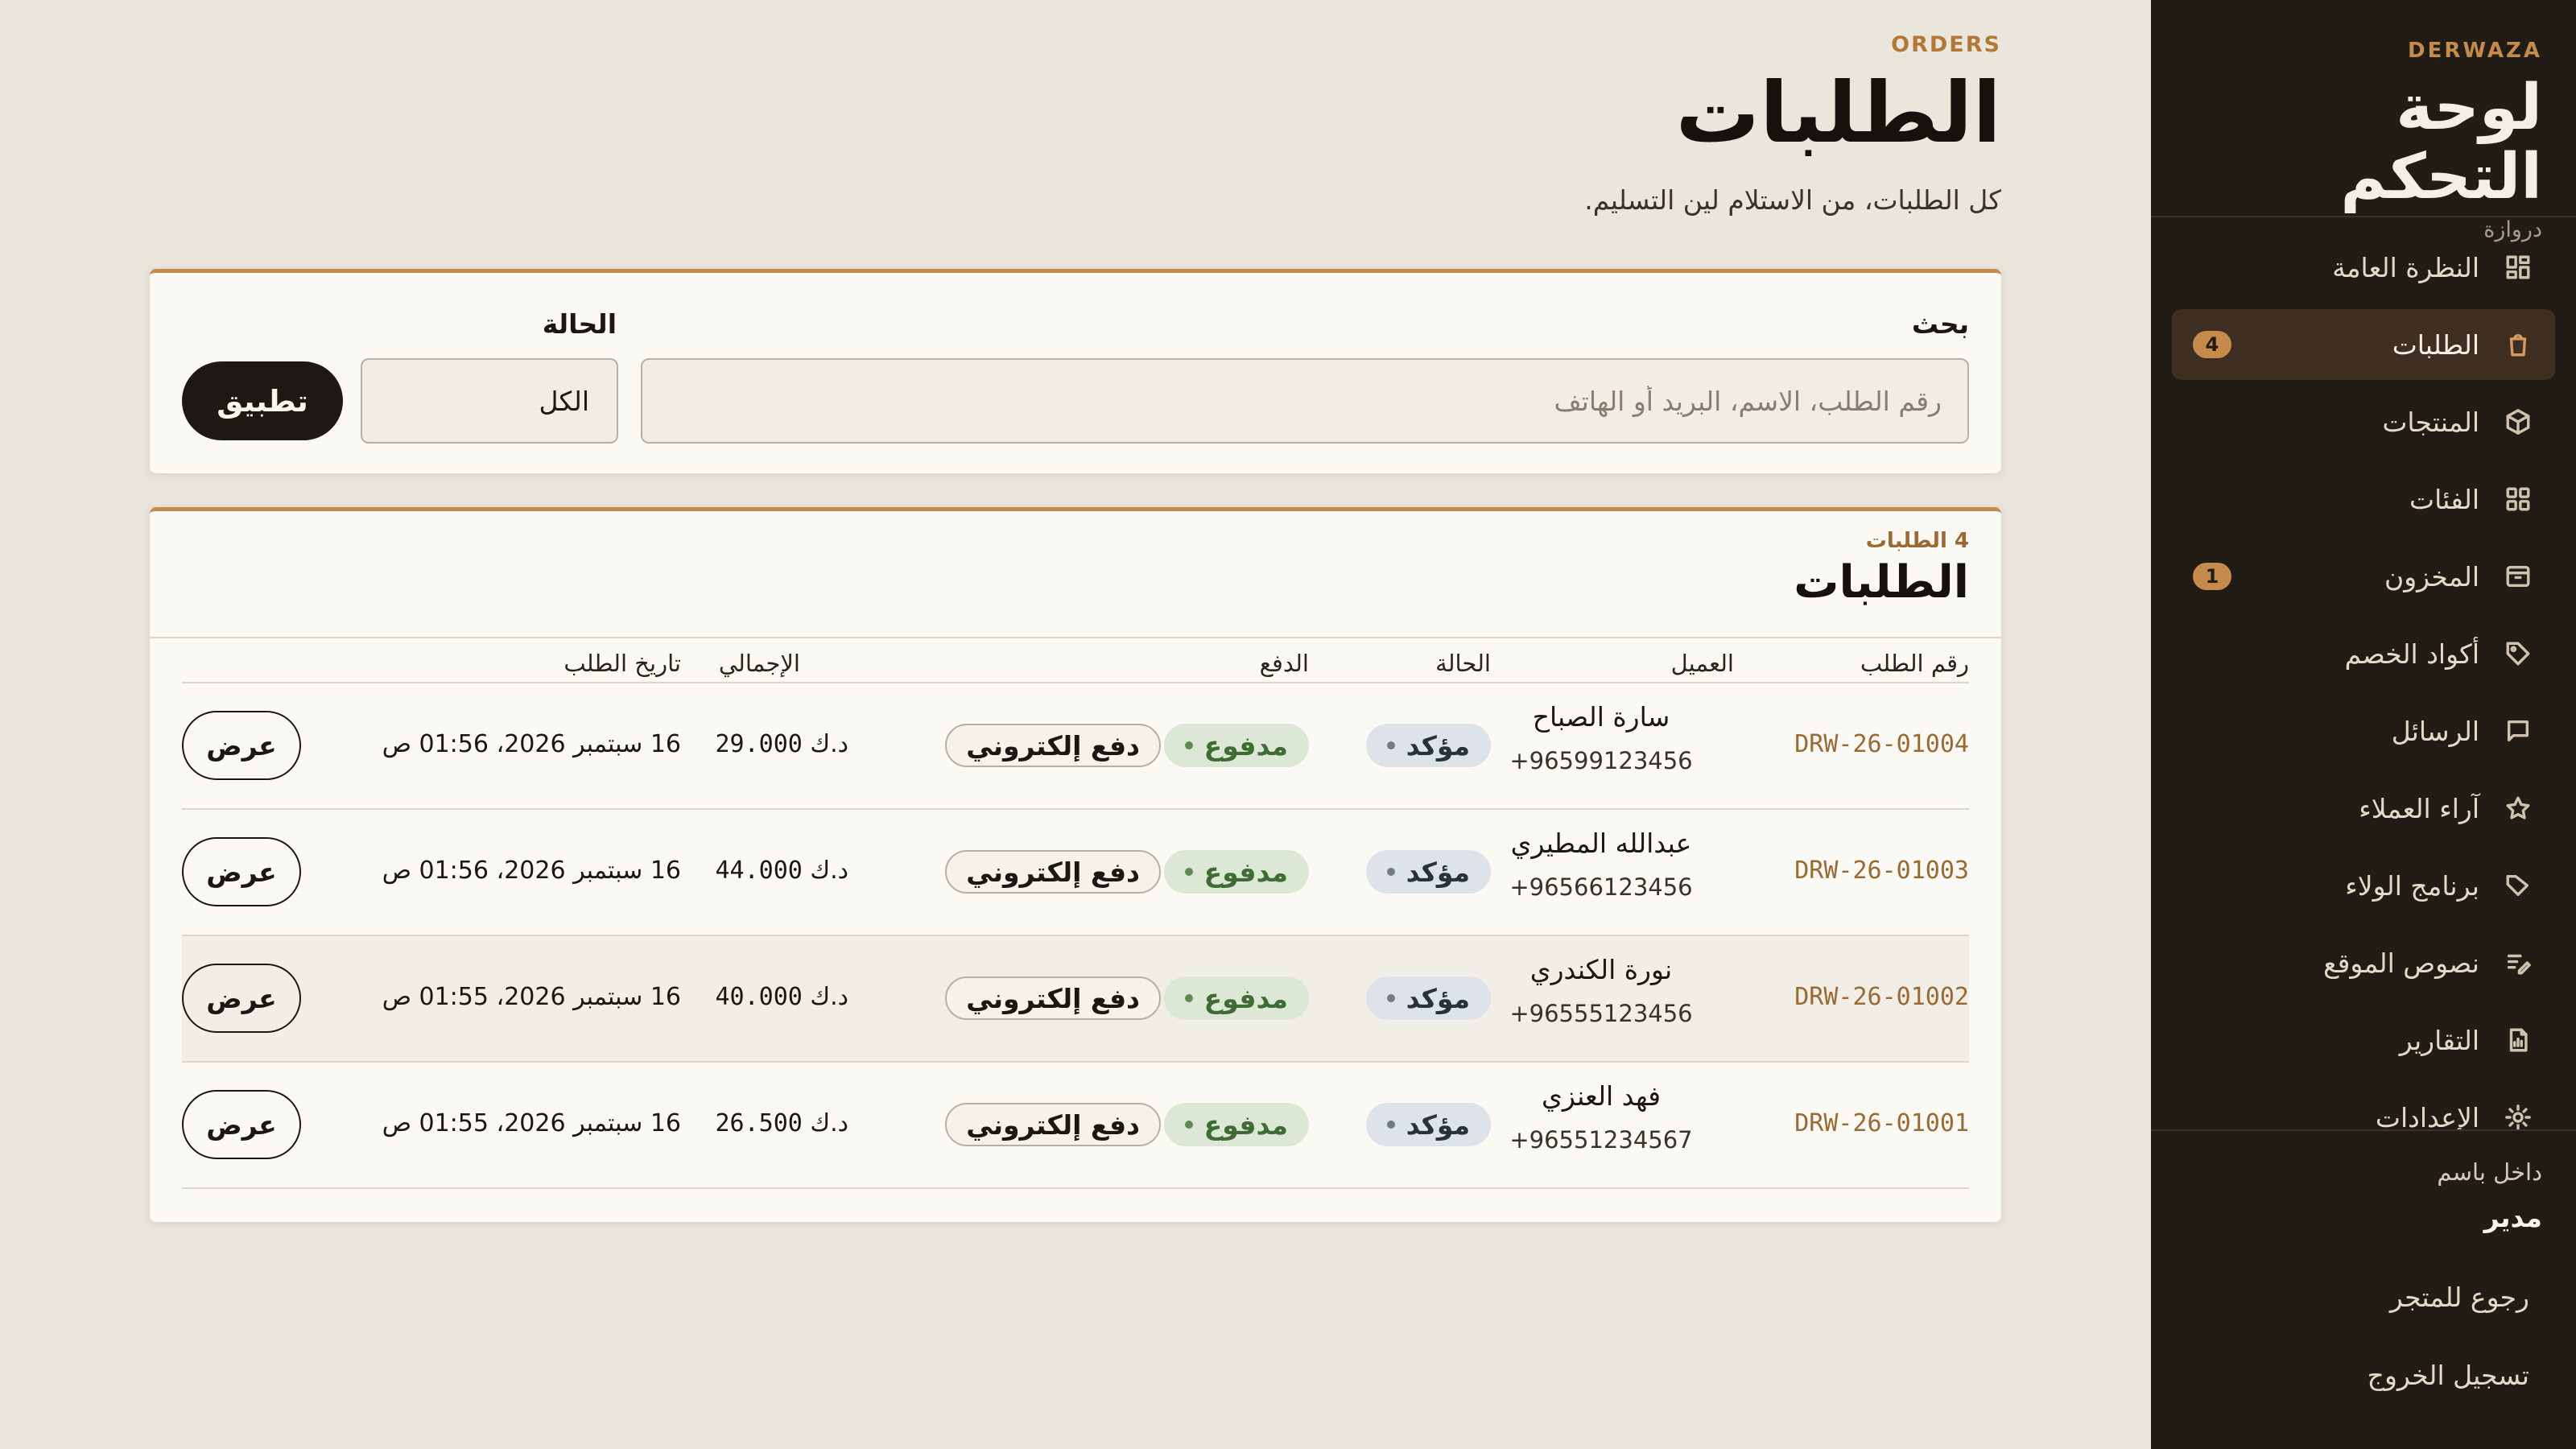  I want to click on sidebar-item-coupons: أكواد الخصم, so click(2363, 653).